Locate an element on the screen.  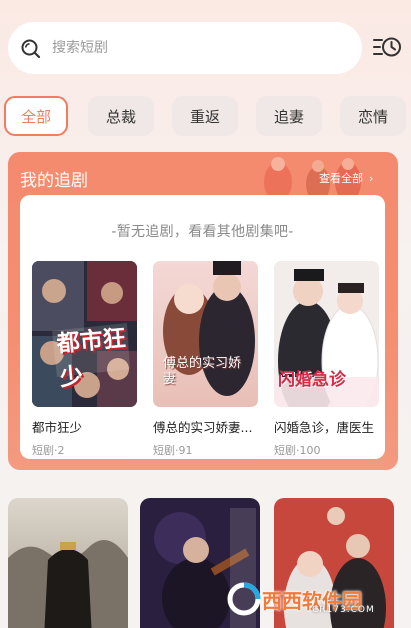
drama-meta: 短剧·2 is located at coordinates (48, 450).